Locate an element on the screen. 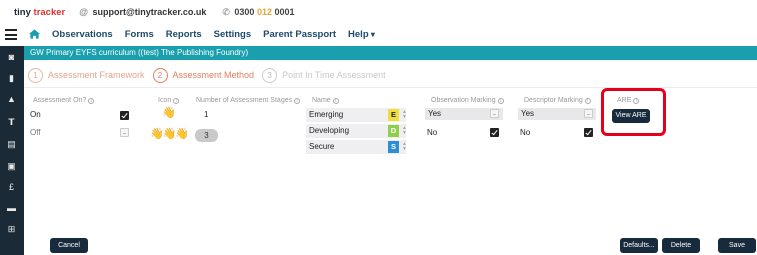  col-label: Descriptor Marking is located at coordinates (553, 100).